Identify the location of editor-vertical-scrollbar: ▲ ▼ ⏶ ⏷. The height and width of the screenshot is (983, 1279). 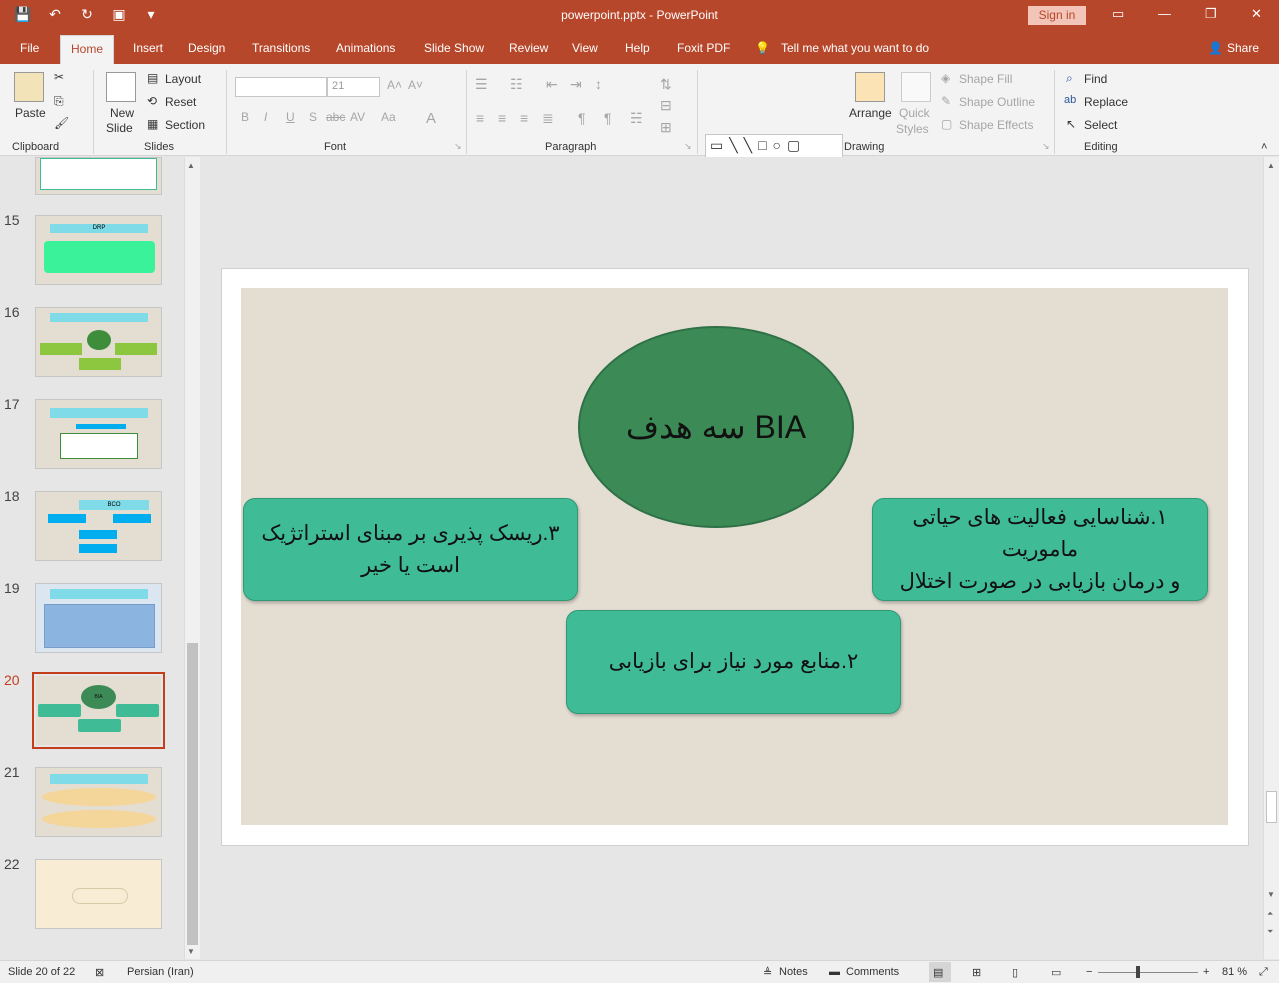
(1271, 558).